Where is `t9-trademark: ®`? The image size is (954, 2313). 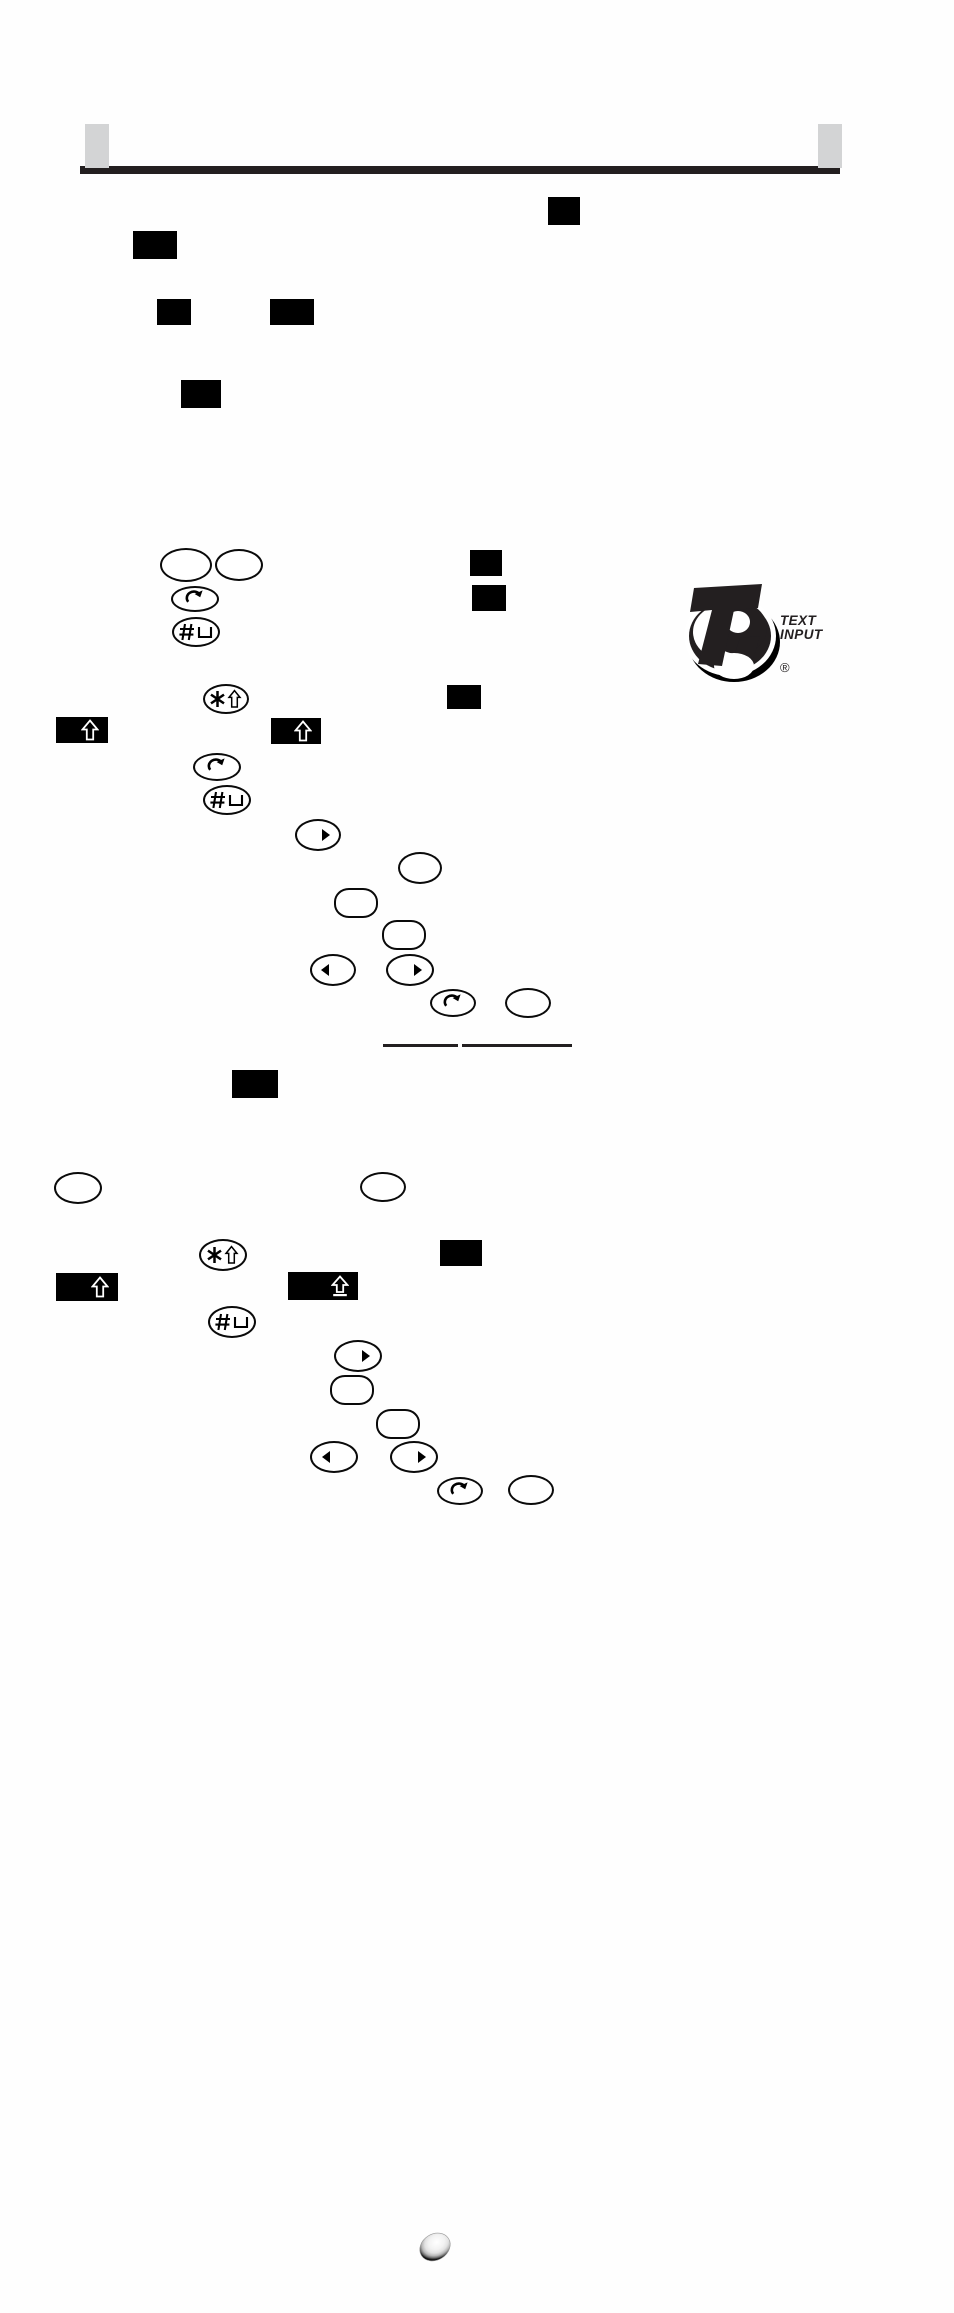 t9-trademark: ® is located at coordinates (785, 667).